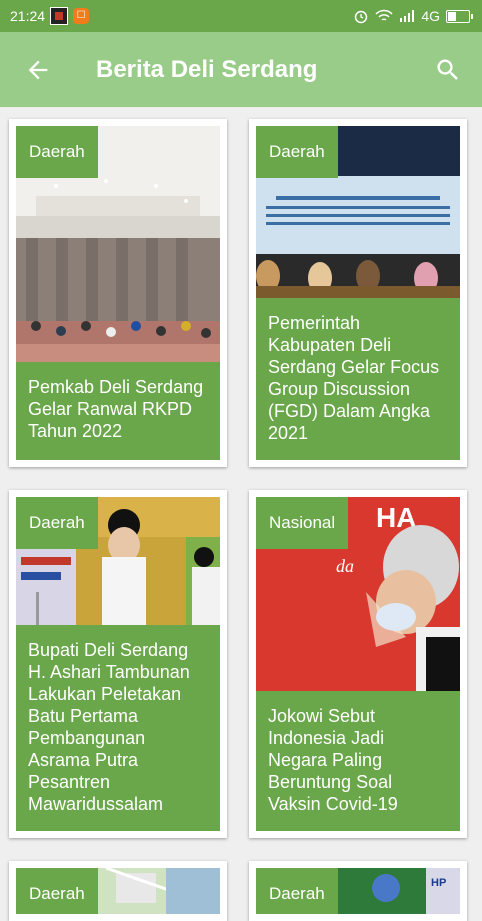  Describe the element at coordinates (28, 16) in the screenshot. I see `status-time: 21:24` at that location.